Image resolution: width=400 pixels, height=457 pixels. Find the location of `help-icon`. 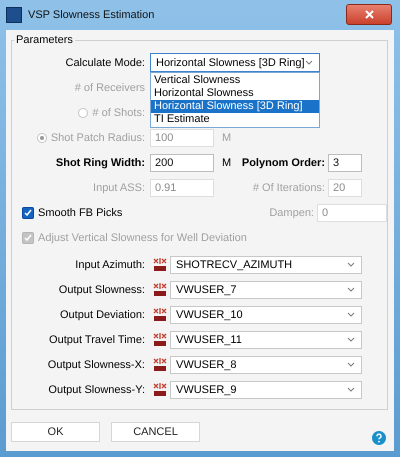

help-icon is located at coordinates (379, 438).